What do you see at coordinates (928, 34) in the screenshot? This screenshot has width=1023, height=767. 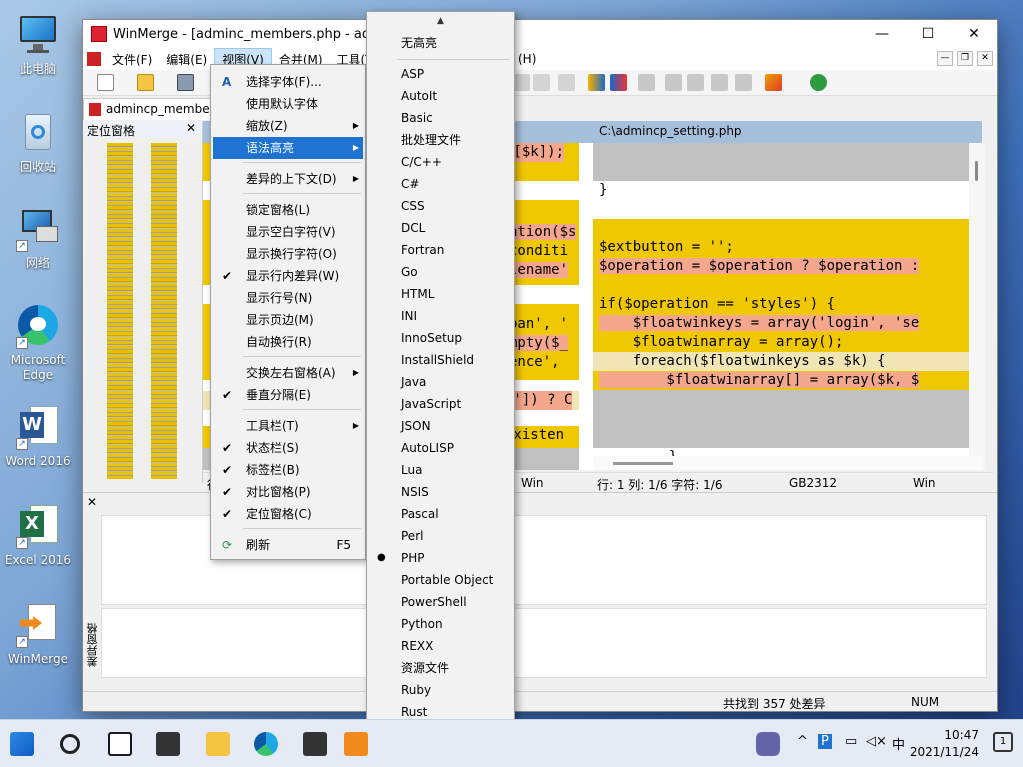 I see `maximize-button: ☐` at bounding box center [928, 34].